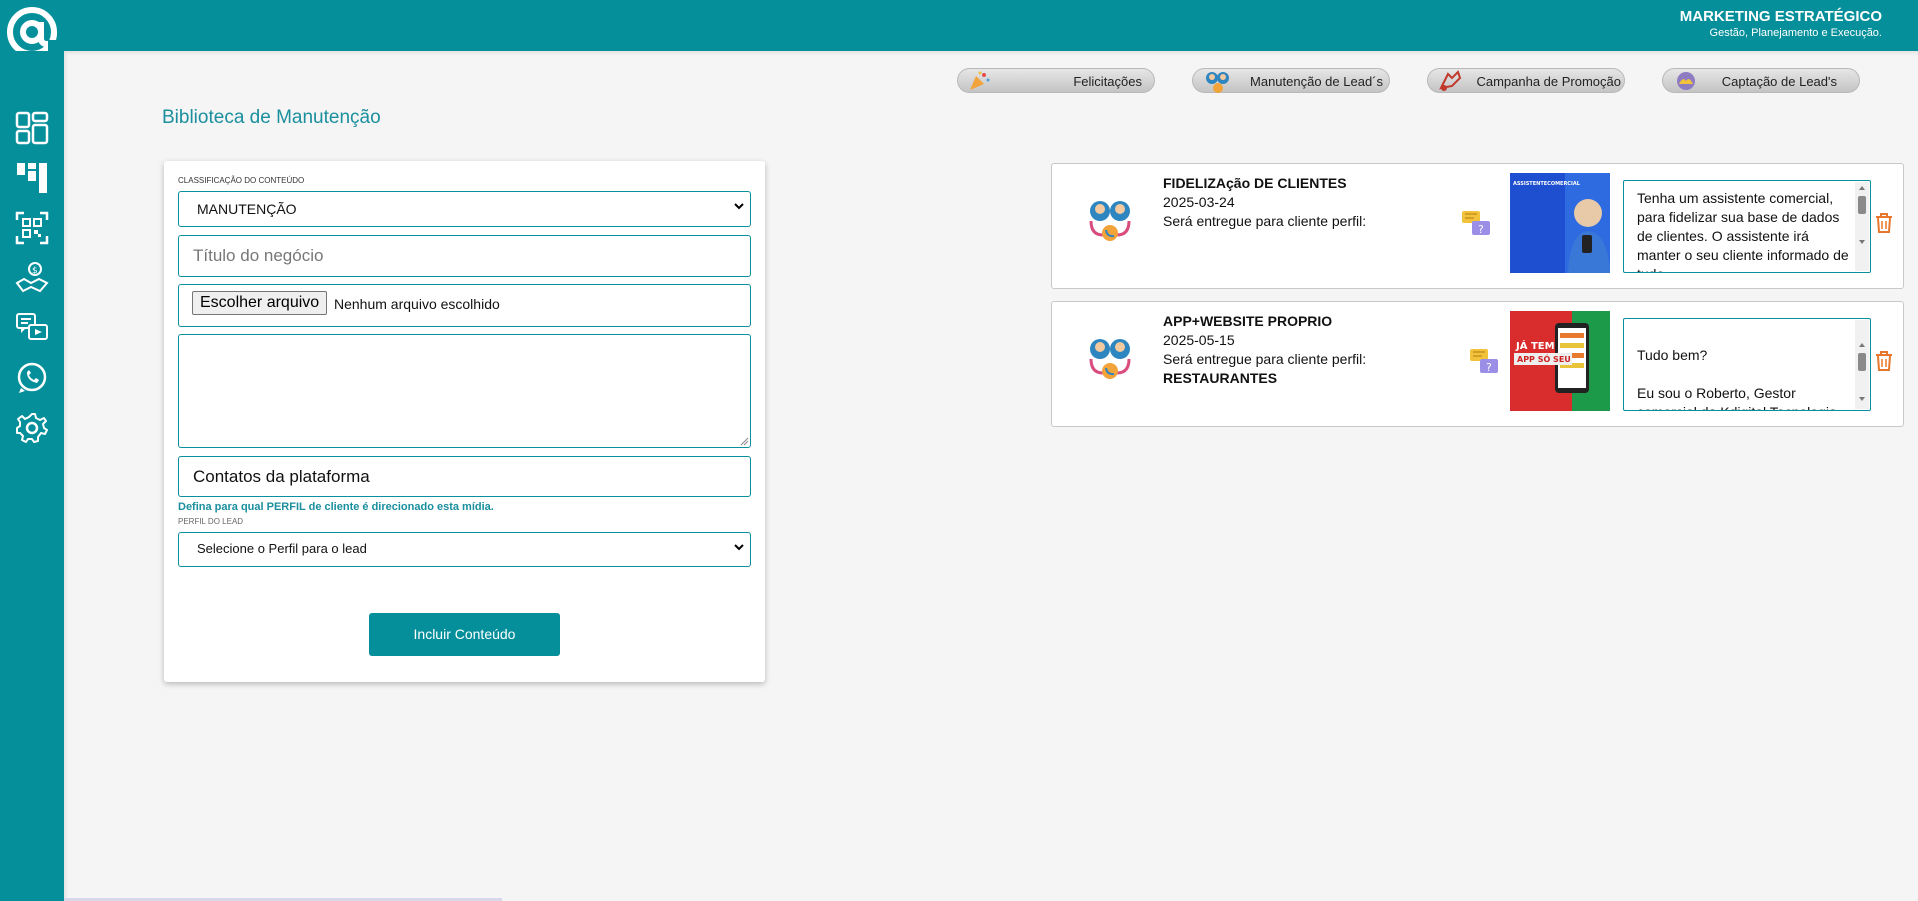 The image size is (1918, 901). Describe the element at coordinates (1795, 33) in the screenshot. I see `brand-subtitle: Gestão, Planejamento e Execução.` at that location.